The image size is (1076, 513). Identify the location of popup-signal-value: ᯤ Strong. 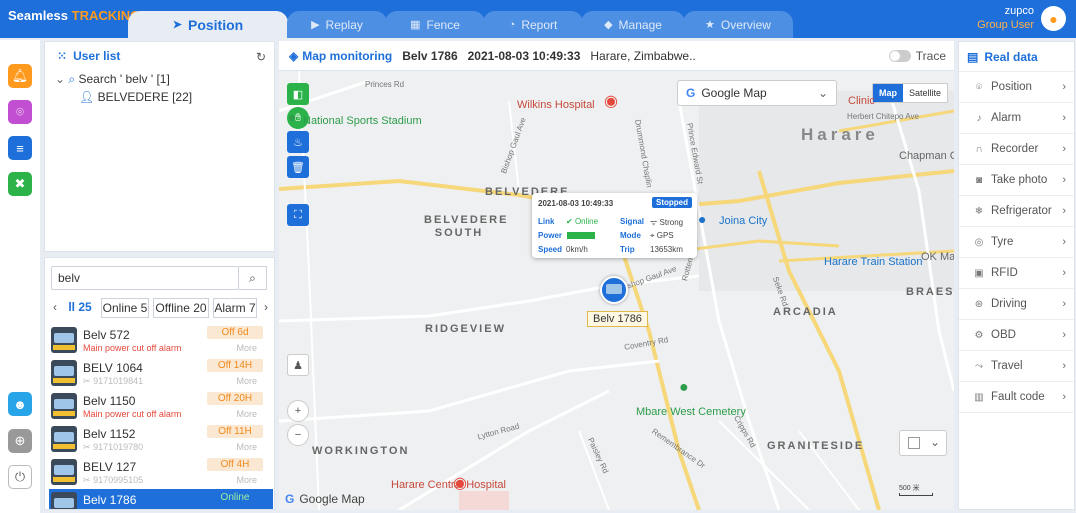
(666, 222).